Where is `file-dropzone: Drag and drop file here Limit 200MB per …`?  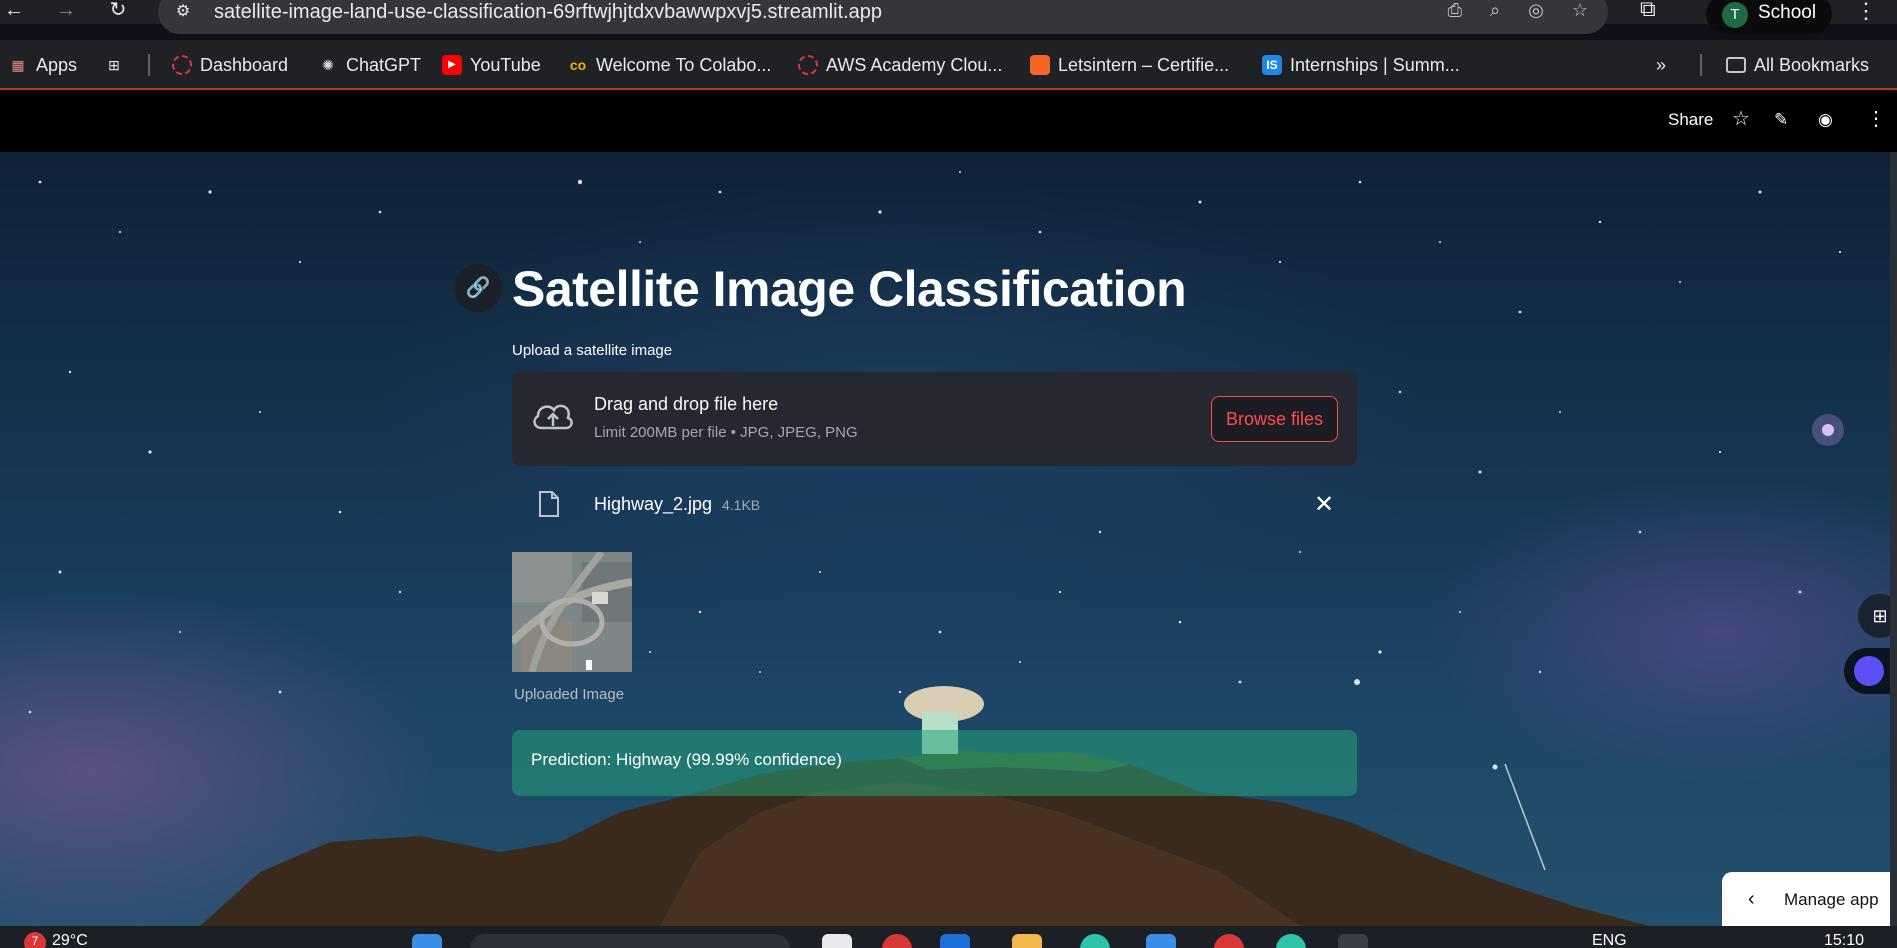
file-dropzone: Drag and drop file here Limit 200MB per … is located at coordinates (934, 419).